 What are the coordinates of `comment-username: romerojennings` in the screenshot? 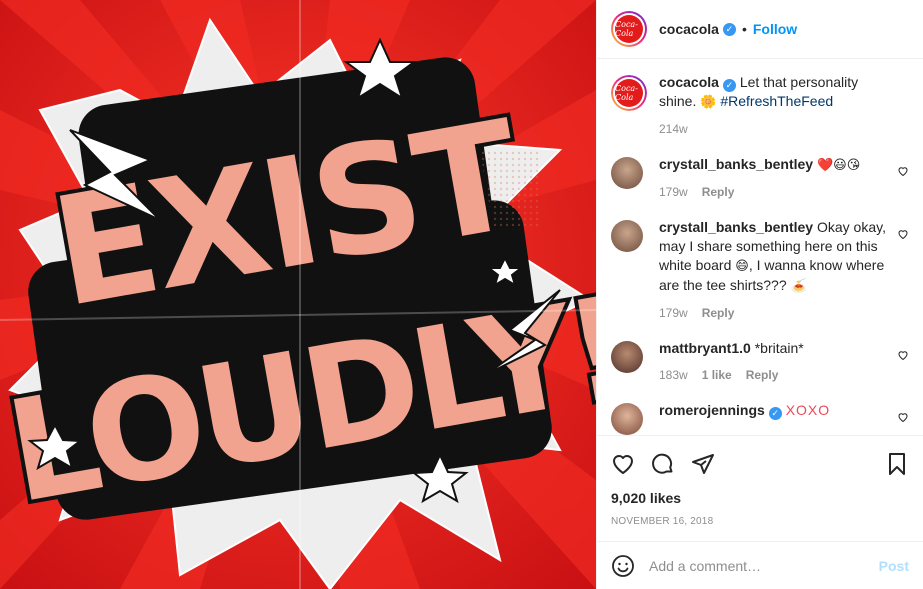 It's located at (712, 410).